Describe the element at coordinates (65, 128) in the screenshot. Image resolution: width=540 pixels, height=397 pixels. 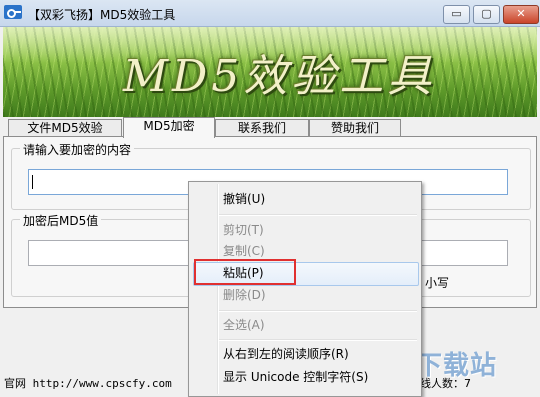
I see `tab-file-md5-check: 文件MD5效验` at that location.